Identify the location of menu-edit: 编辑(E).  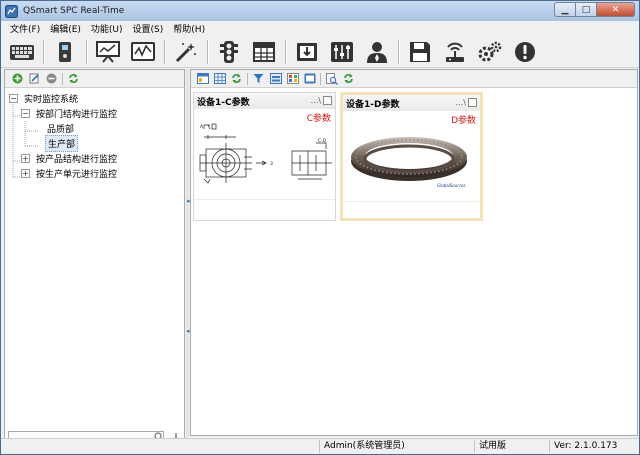
(65, 28).